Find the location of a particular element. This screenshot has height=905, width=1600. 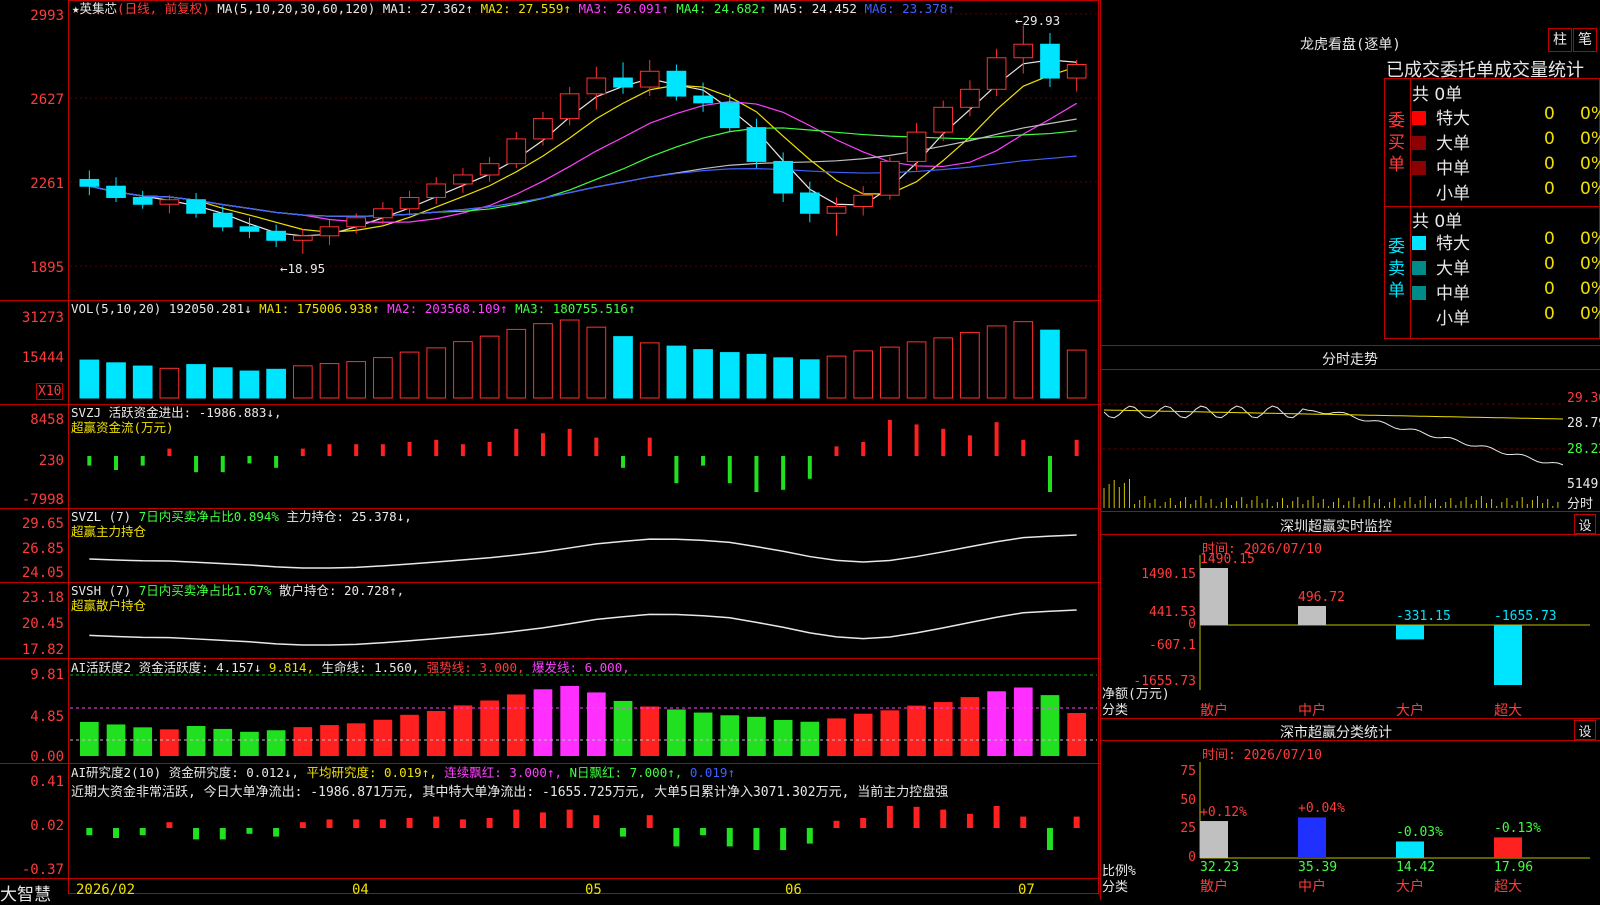

sz-class-axis-tick: 0 is located at coordinates (1192, 857).